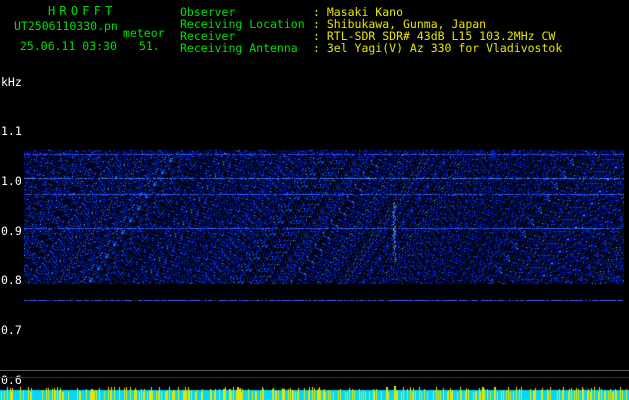 Image resolution: width=629 pixels, height=400 pixels. What do you see at coordinates (82, 11) in the screenshot?
I see `app-brand: HROFFT` at bounding box center [82, 11].